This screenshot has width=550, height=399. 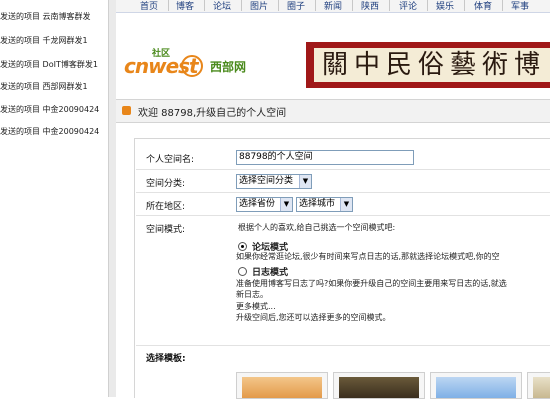 I want to click on space-mode-hint: 根据个人的喜欢,给自己挑选一个空间模式吧:, so click(x=317, y=227).